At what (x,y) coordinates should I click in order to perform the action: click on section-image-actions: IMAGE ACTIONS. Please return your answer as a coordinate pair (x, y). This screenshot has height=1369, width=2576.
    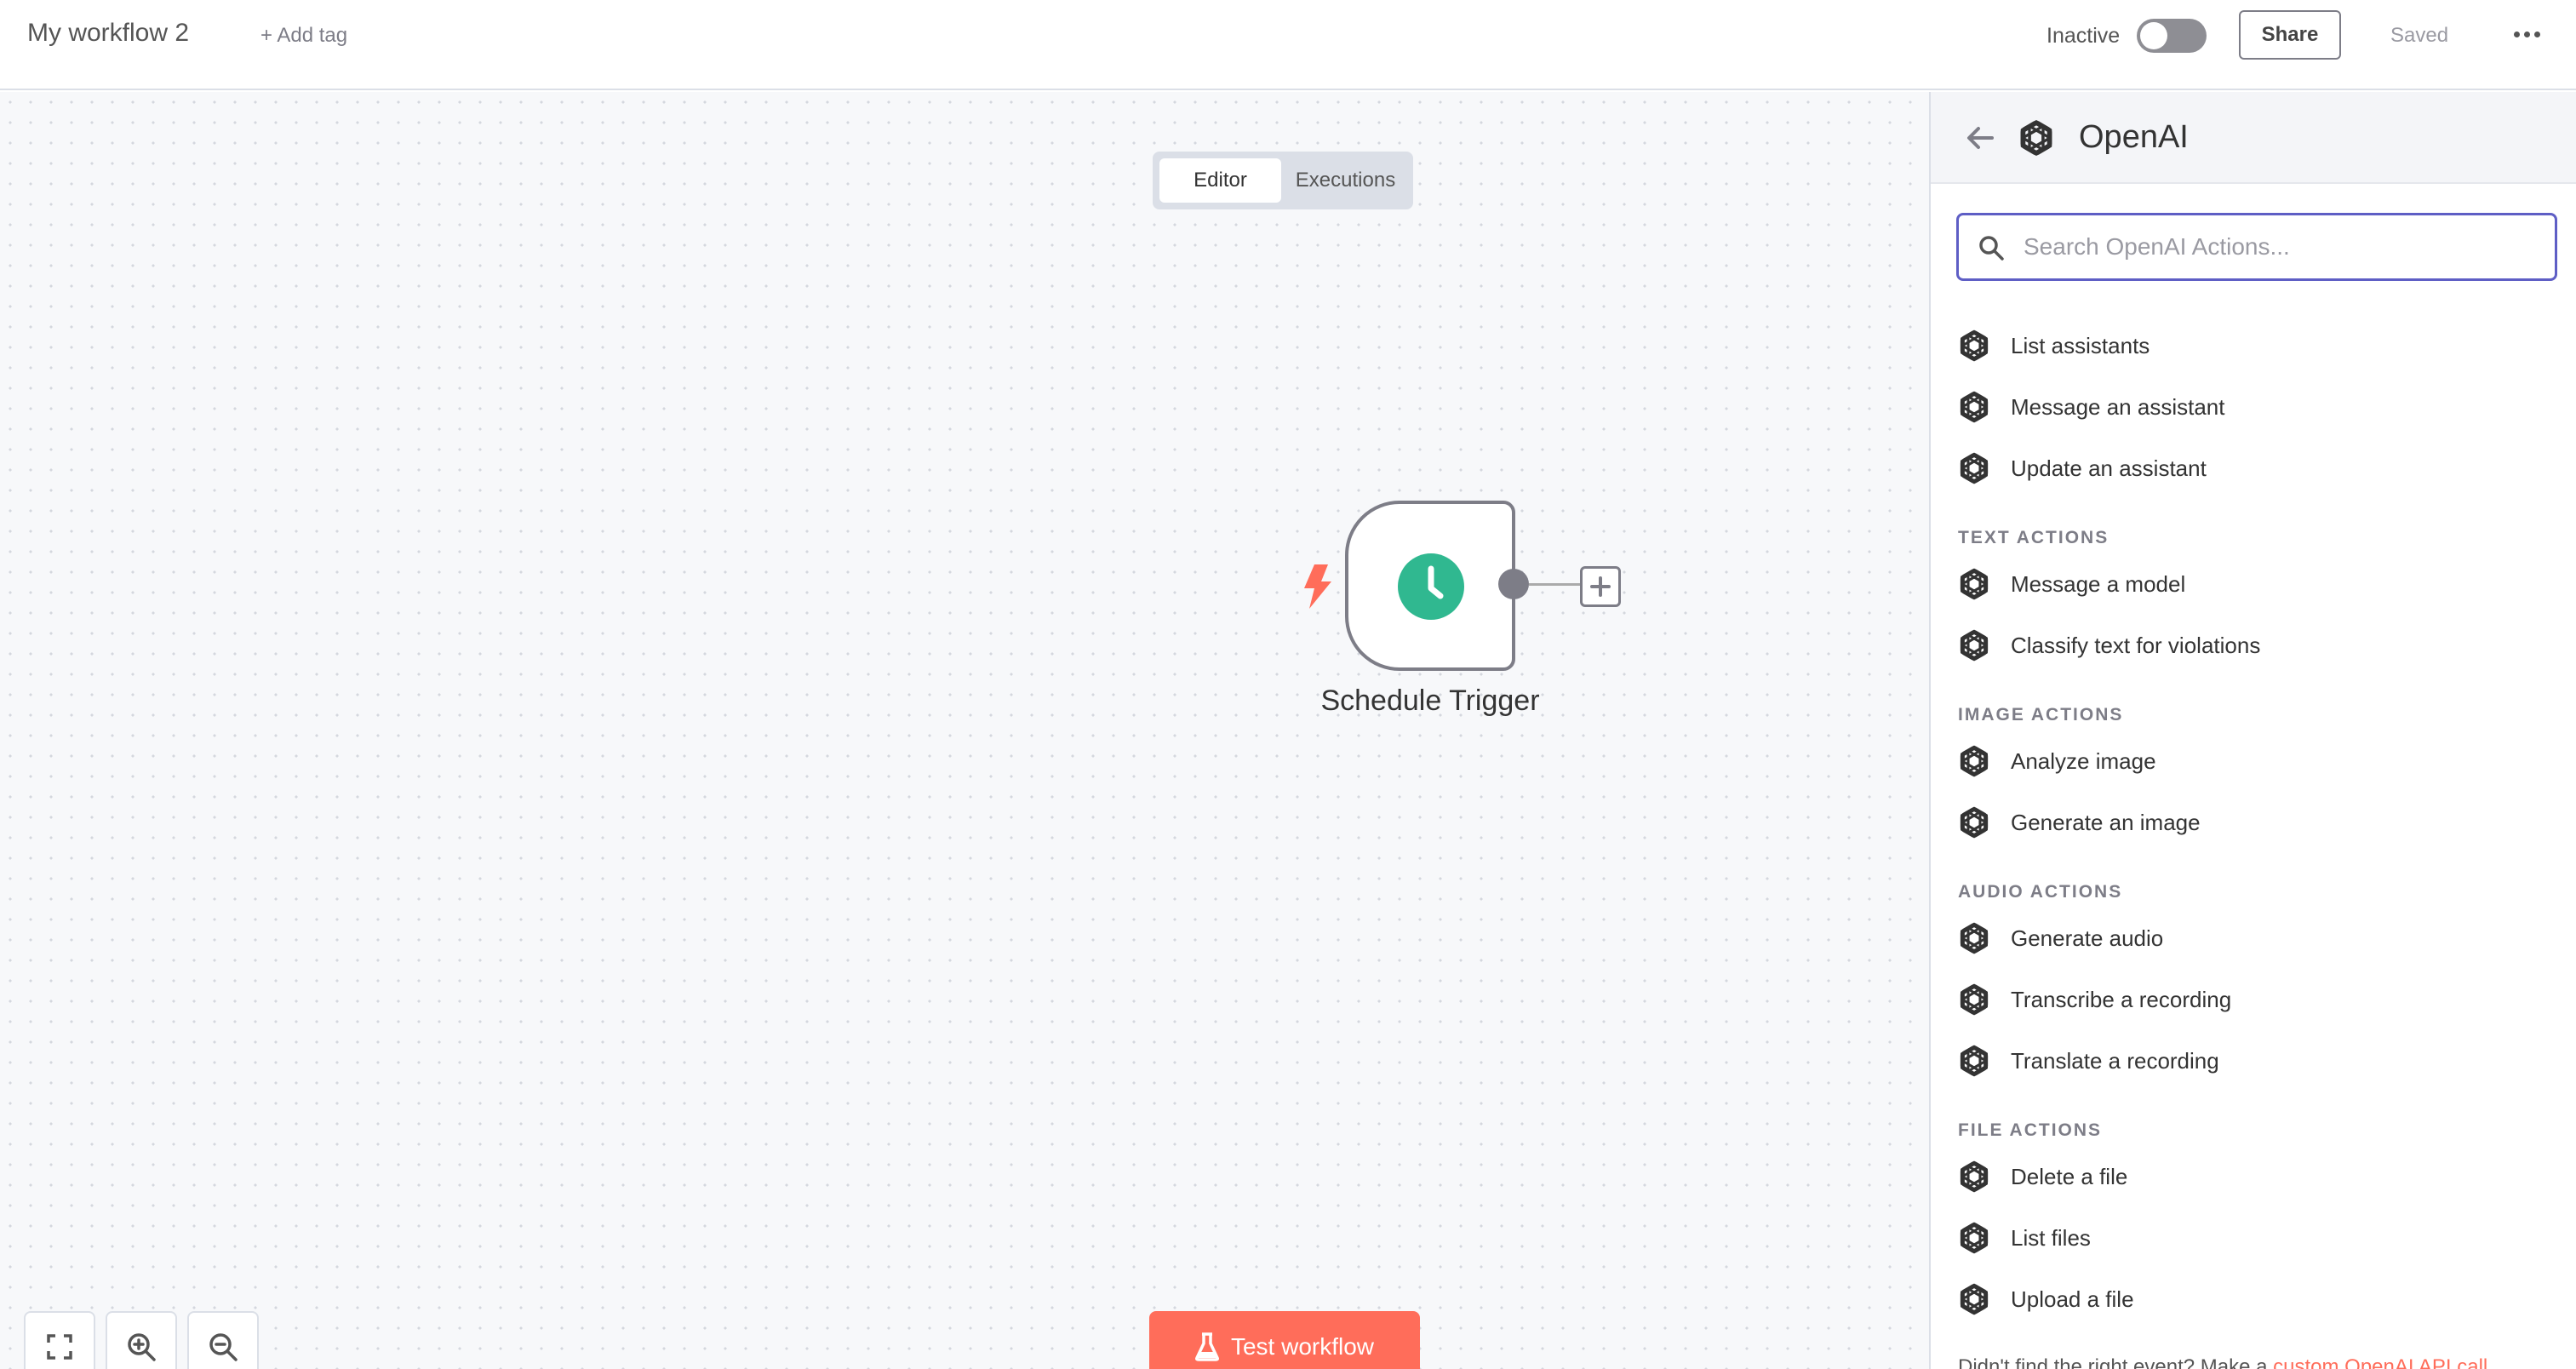
    Looking at the image, I should click on (2041, 715).